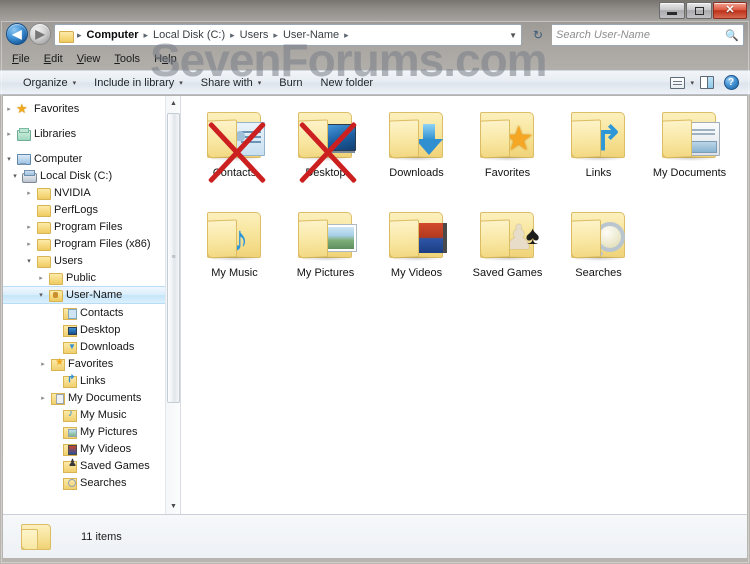  I want to click on organize-button: Organize ▾, so click(49, 82).